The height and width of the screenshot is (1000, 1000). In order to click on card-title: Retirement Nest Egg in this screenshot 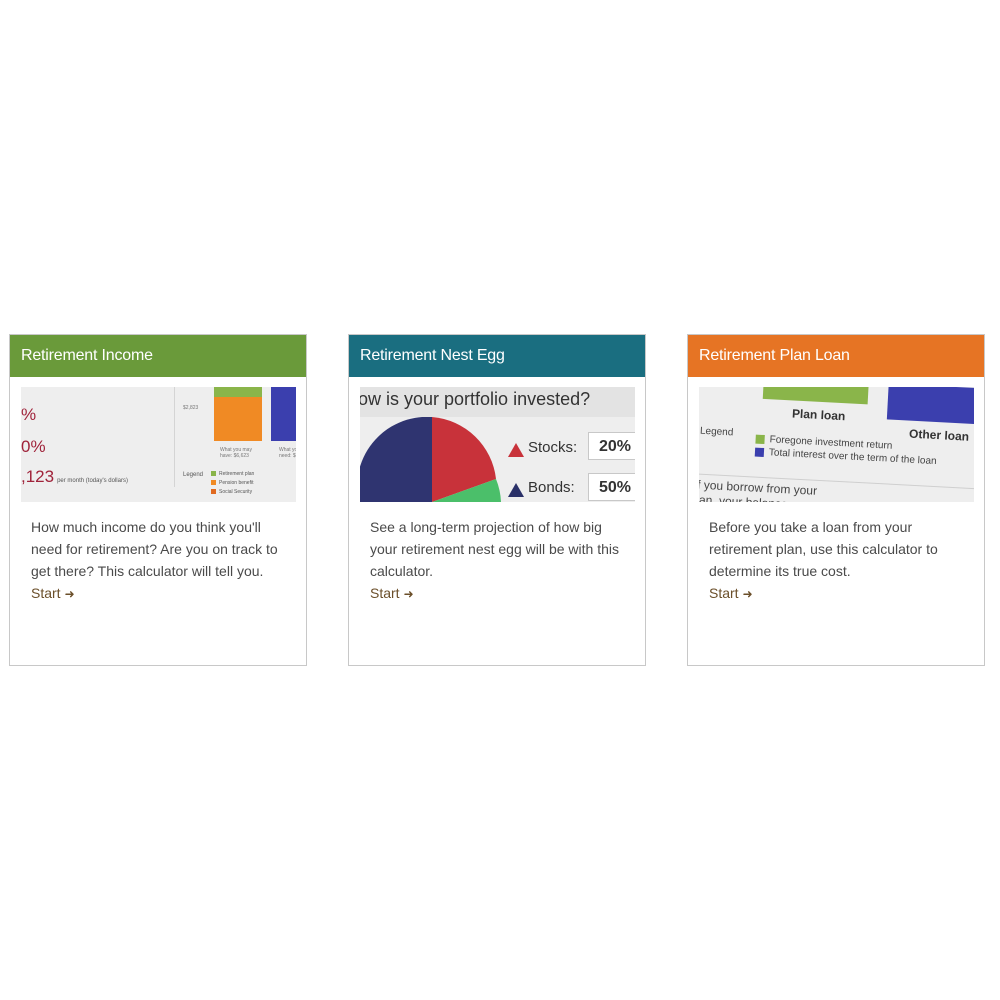, I will do `click(497, 356)`.